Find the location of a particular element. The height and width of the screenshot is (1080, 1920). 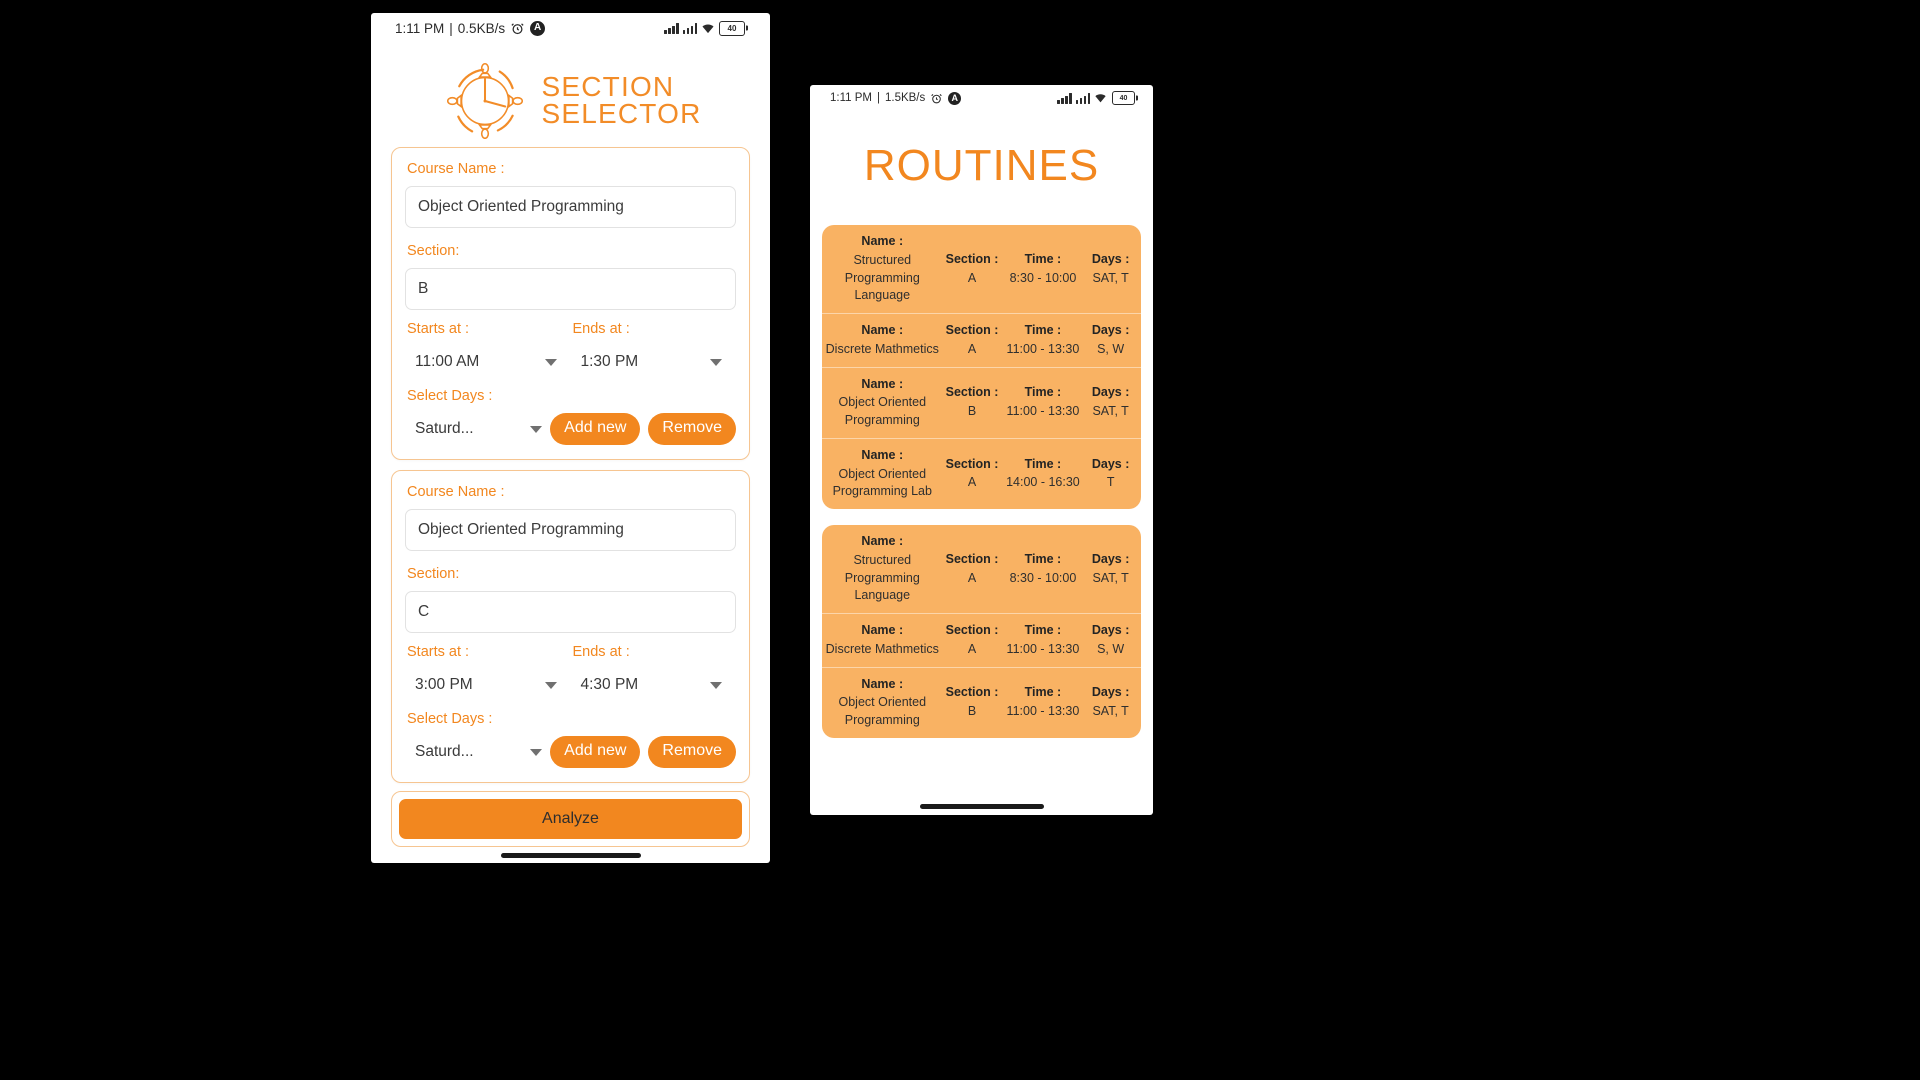

ends-at-value: 4:30 PM is located at coordinates (609, 684).